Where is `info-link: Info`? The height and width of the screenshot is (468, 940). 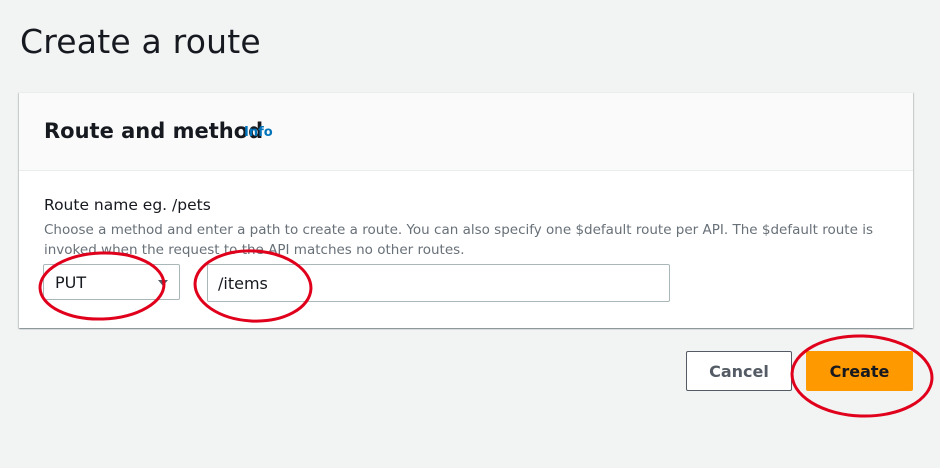
info-link: Info is located at coordinates (258, 132).